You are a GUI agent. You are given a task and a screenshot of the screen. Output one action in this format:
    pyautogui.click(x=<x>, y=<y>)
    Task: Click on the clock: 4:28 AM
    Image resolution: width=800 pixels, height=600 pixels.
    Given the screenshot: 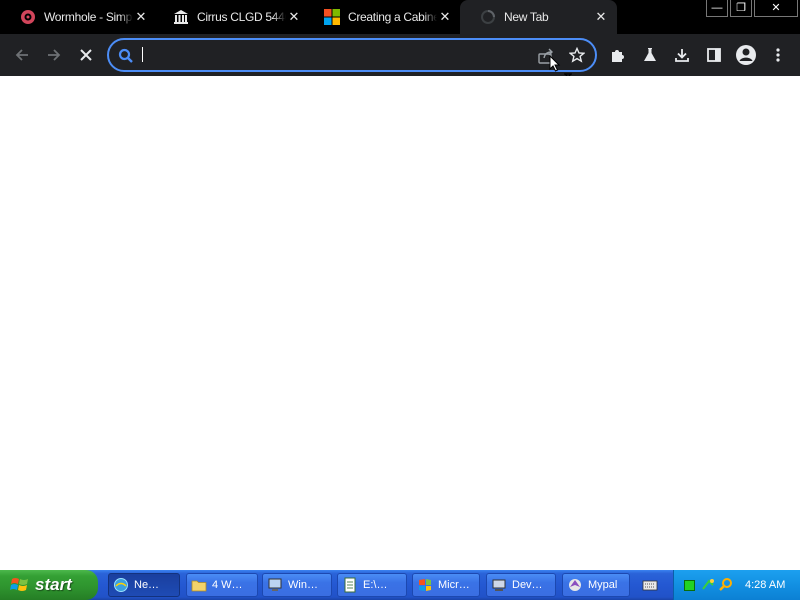 What is the action you would take?
    pyautogui.click(x=765, y=585)
    